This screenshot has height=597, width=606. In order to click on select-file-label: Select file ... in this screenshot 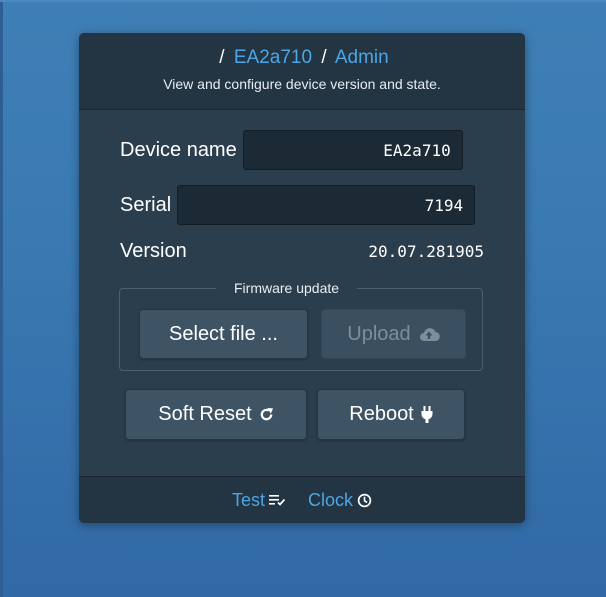, I will do `click(223, 333)`.